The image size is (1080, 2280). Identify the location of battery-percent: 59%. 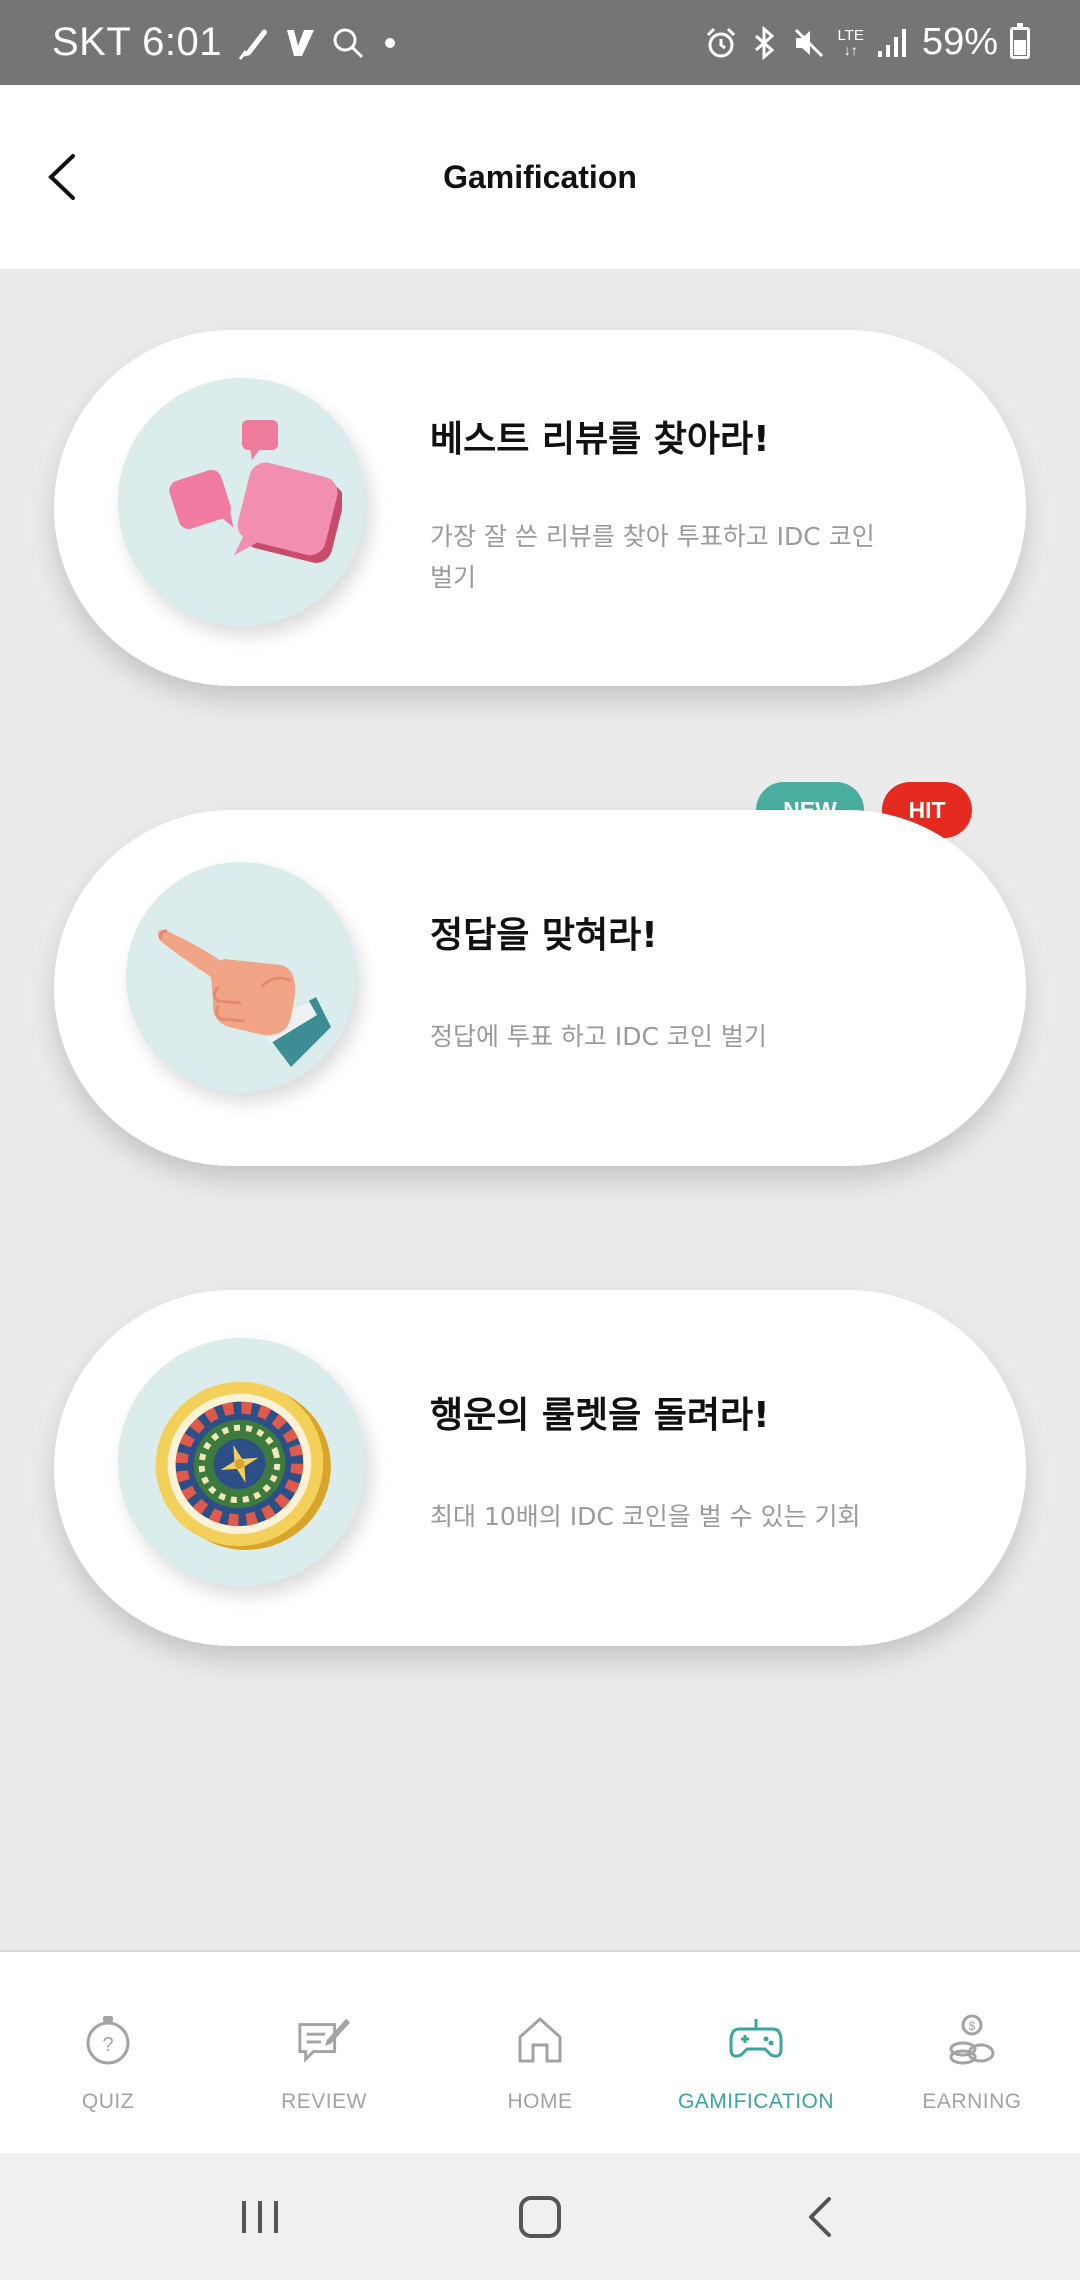
(959, 42).